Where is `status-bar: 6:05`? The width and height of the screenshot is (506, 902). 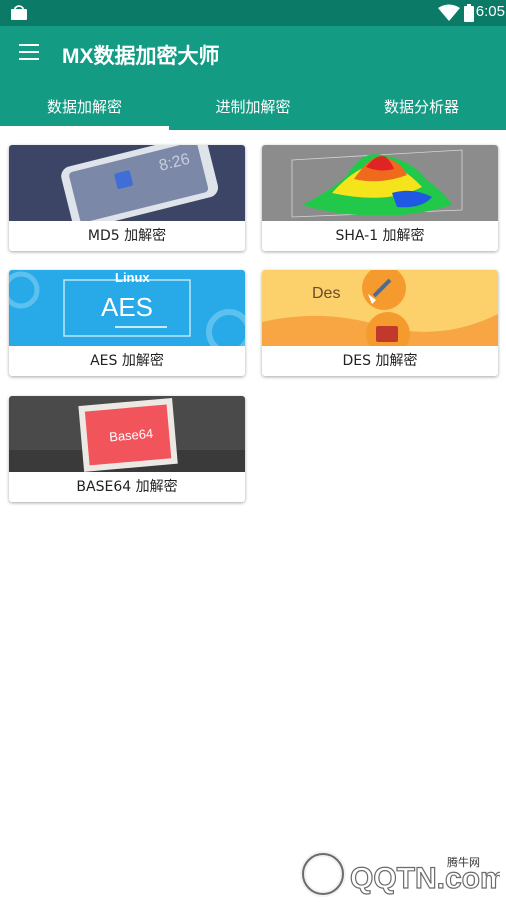
status-bar: 6:05 is located at coordinates (253, 13).